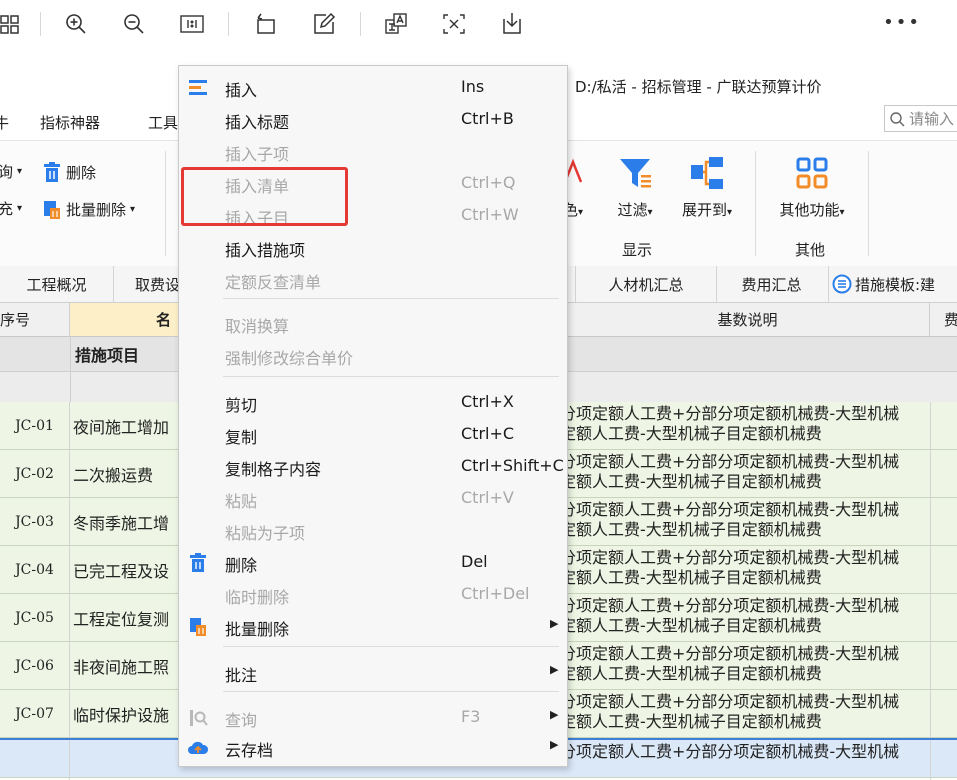  I want to click on row-name: 工程定位复测, so click(121, 619).